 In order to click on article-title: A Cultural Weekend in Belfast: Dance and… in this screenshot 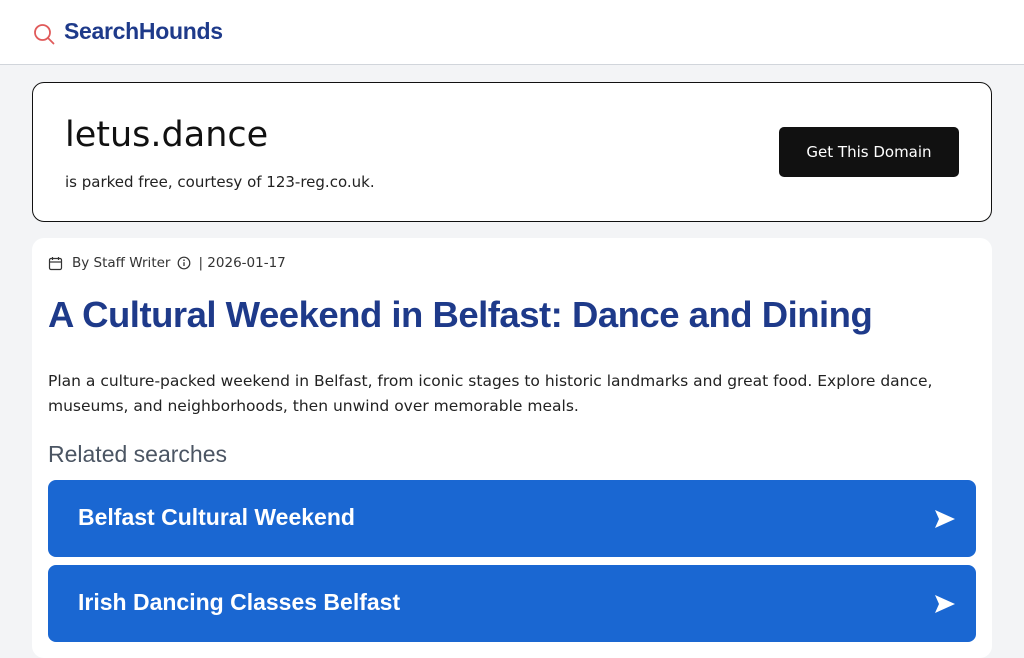, I will do `click(460, 314)`.